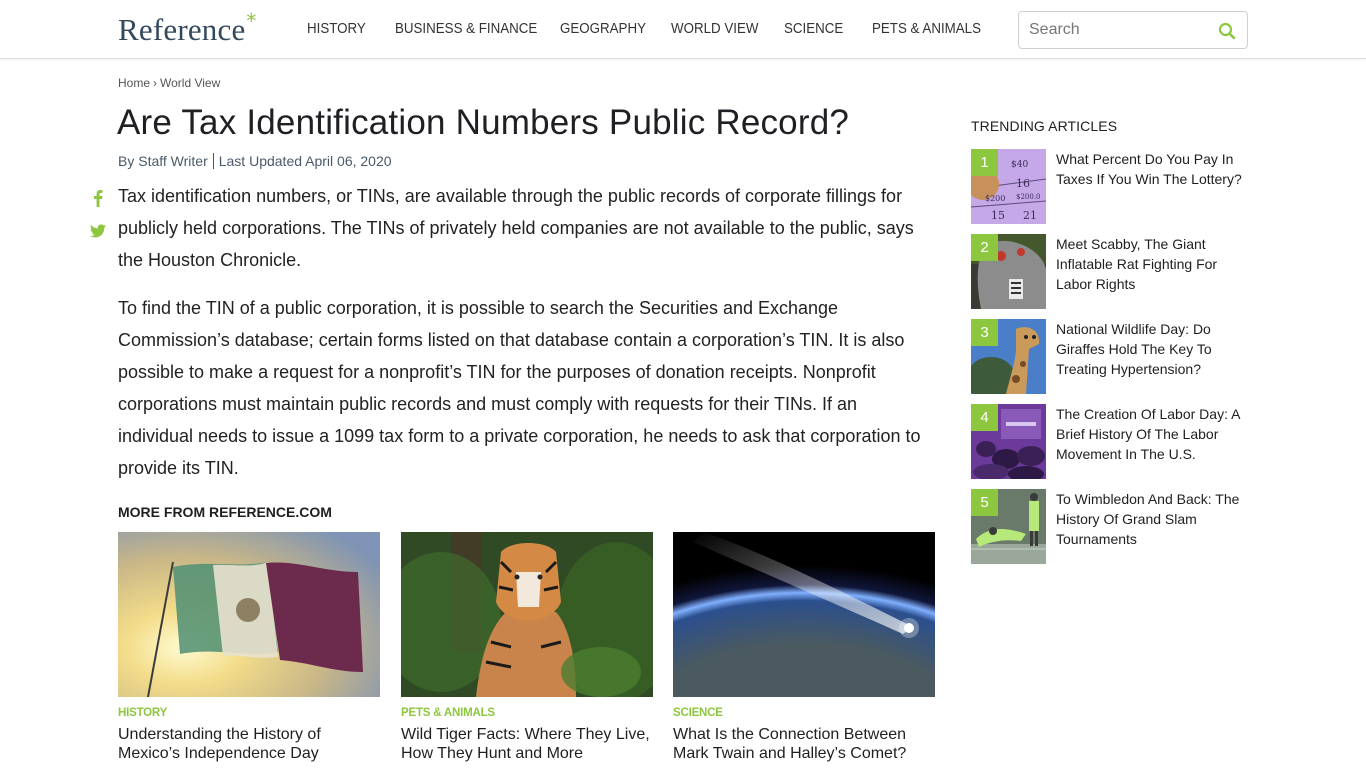 The image size is (1366, 768). What do you see at coordinates (984, 417) in the screenshot?
I see `trending-rank-badge: 4` at bounding box center [984, 417].